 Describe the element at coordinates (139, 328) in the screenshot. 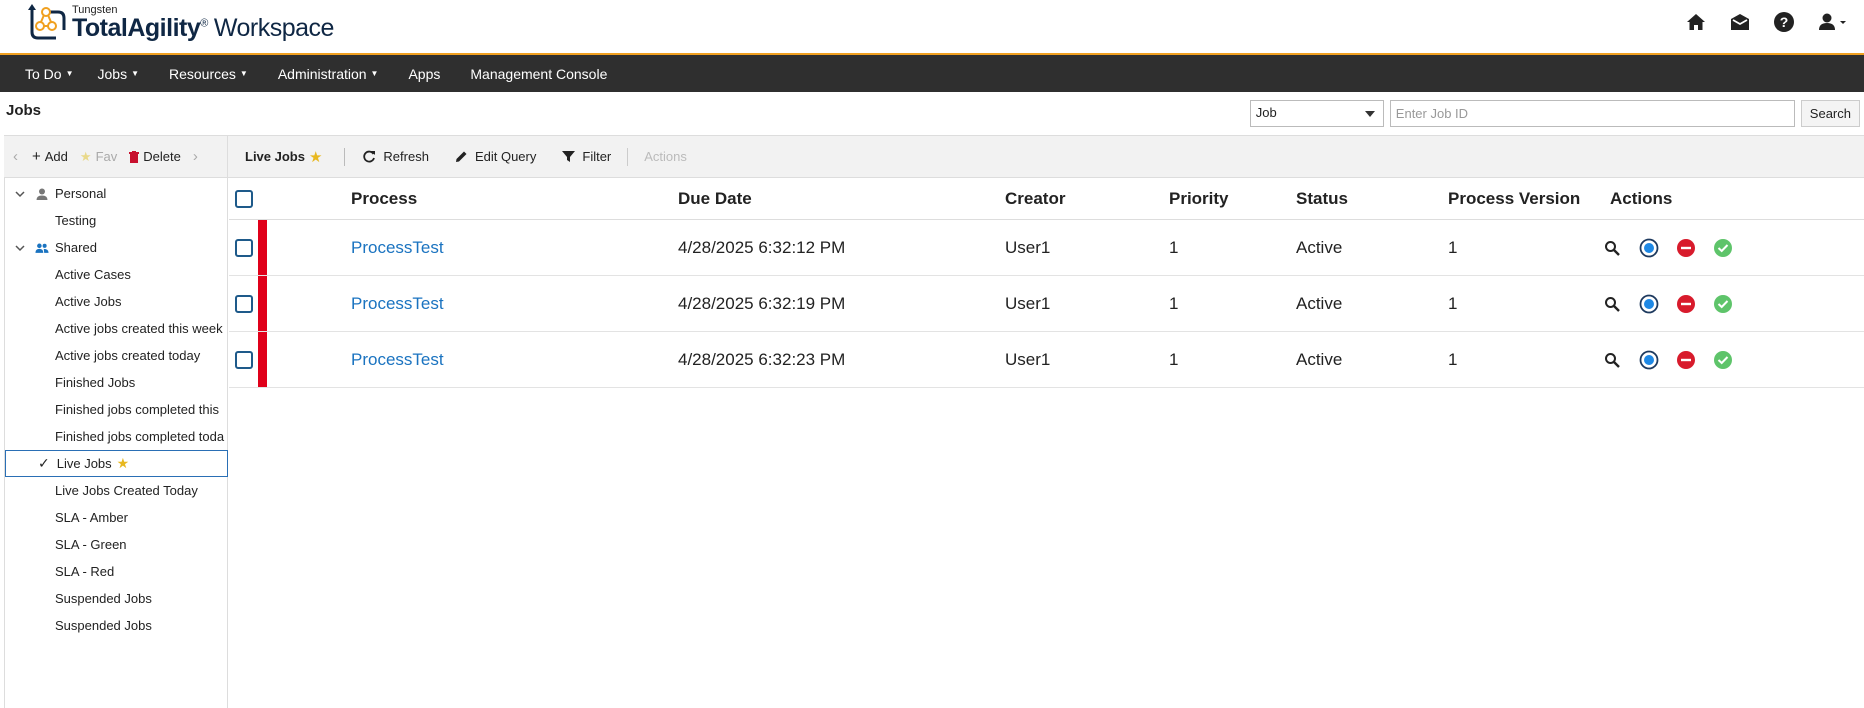

I see `sidebar-item-label: Active jobs created this week` at that location.